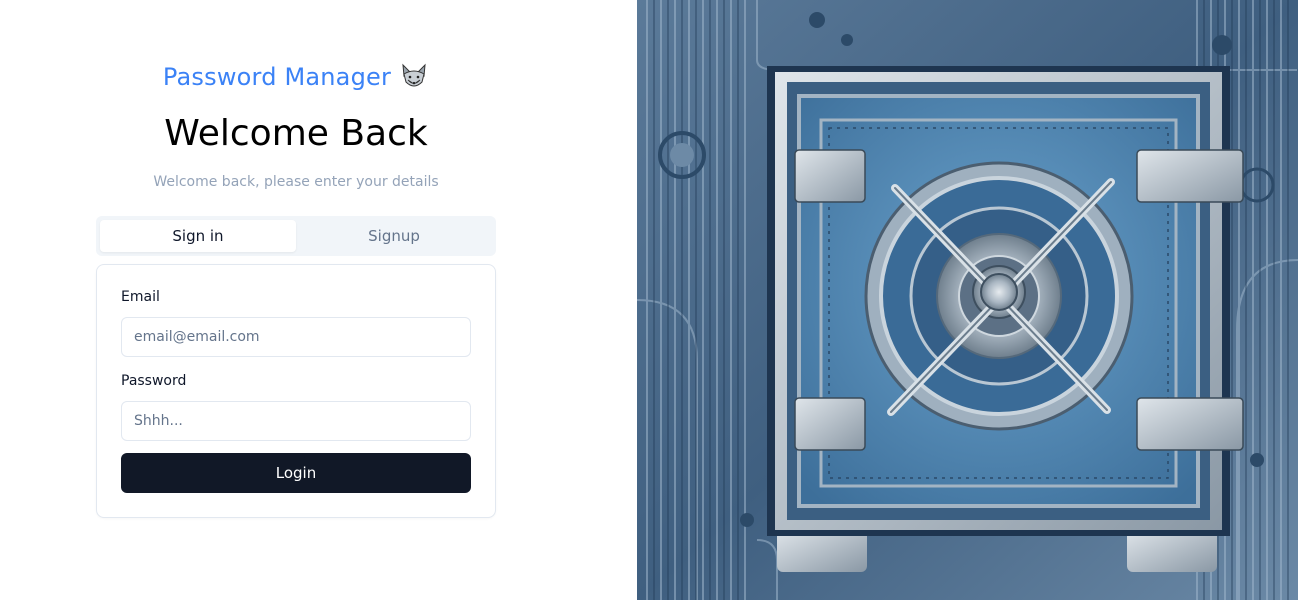 This screenshot has width=1298, height=600. I want to click on email-label: Email, so click(140, 297).